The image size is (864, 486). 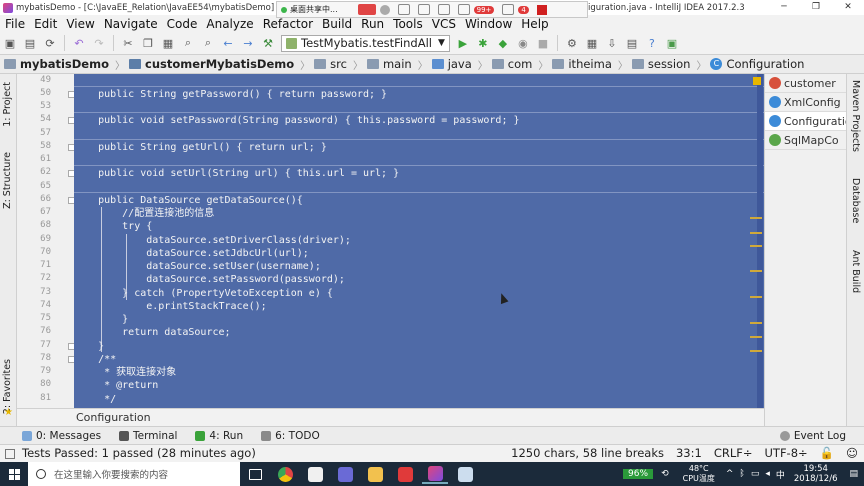 What do you see at coordinates (572, 43) in the screenshot?
I see `settings-icon: ⚙` at bounding box center [572, 43].